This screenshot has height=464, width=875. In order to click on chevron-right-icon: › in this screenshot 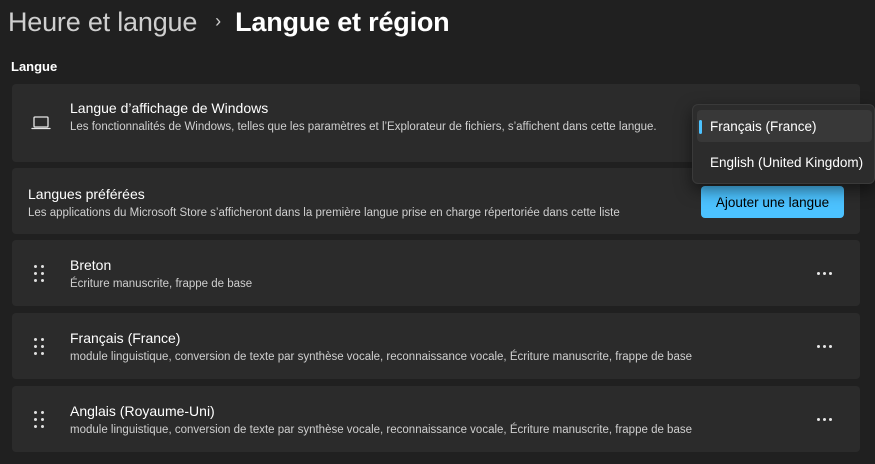, I will do `click(218, 20)`.